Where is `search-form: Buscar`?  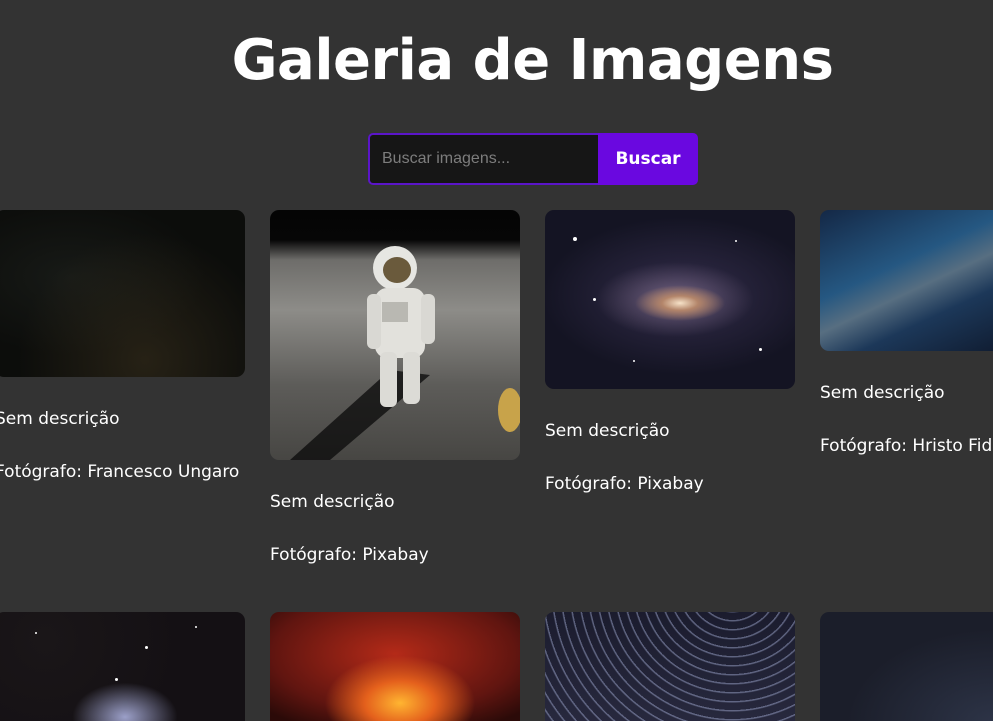 search-form: Buscar is located at coordinates (533, 159).